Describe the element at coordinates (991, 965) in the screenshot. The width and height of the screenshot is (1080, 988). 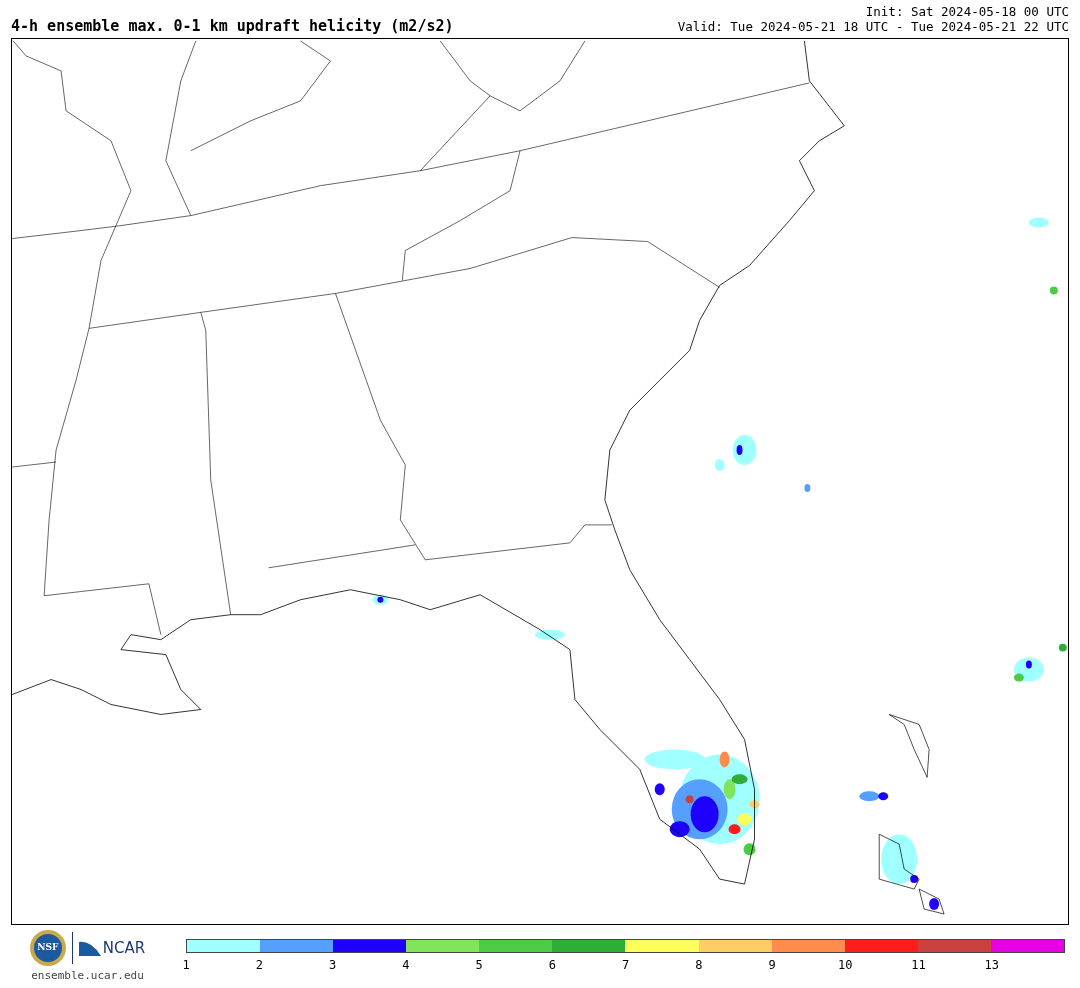
I see `scale-label: 13` at that location.